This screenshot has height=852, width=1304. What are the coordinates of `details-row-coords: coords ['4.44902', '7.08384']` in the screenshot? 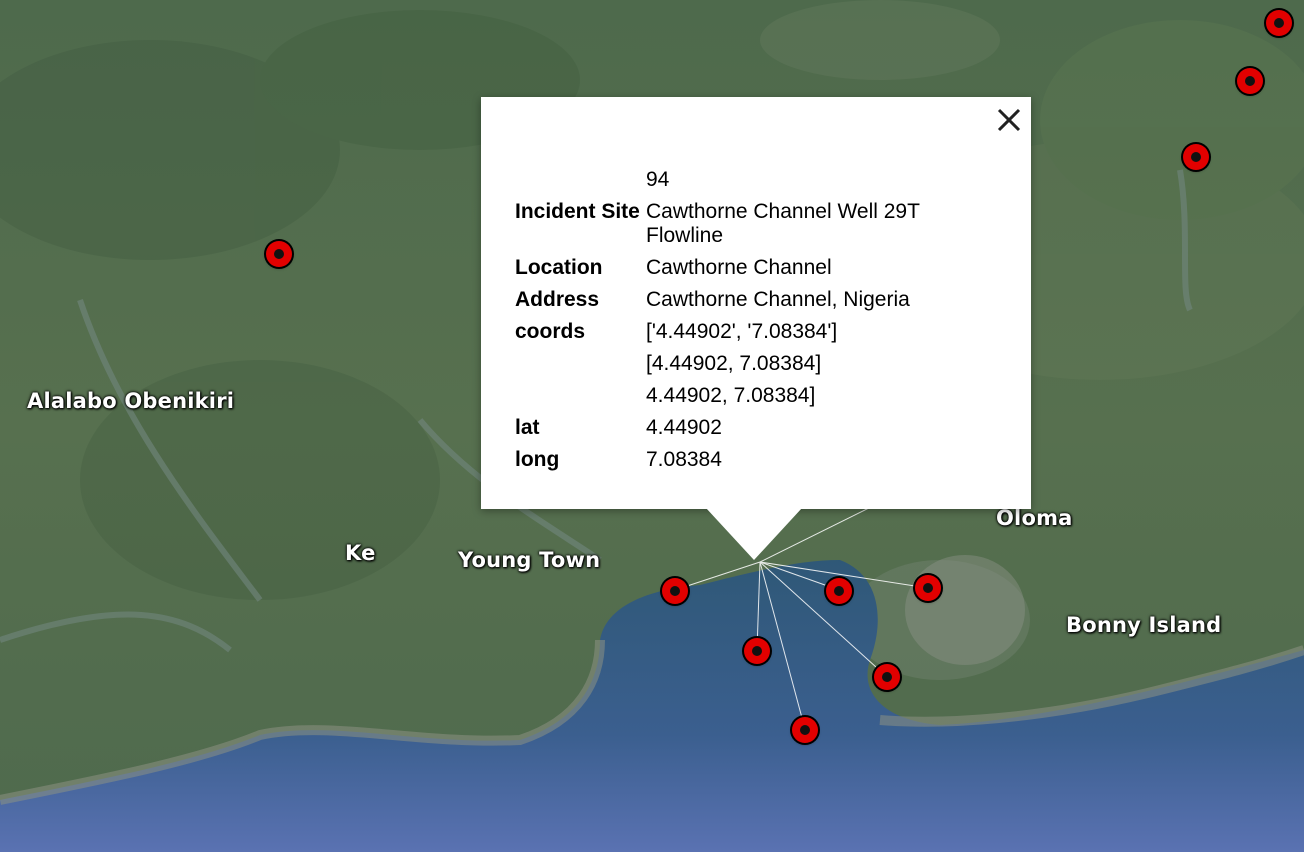 It's located at (745, 336).